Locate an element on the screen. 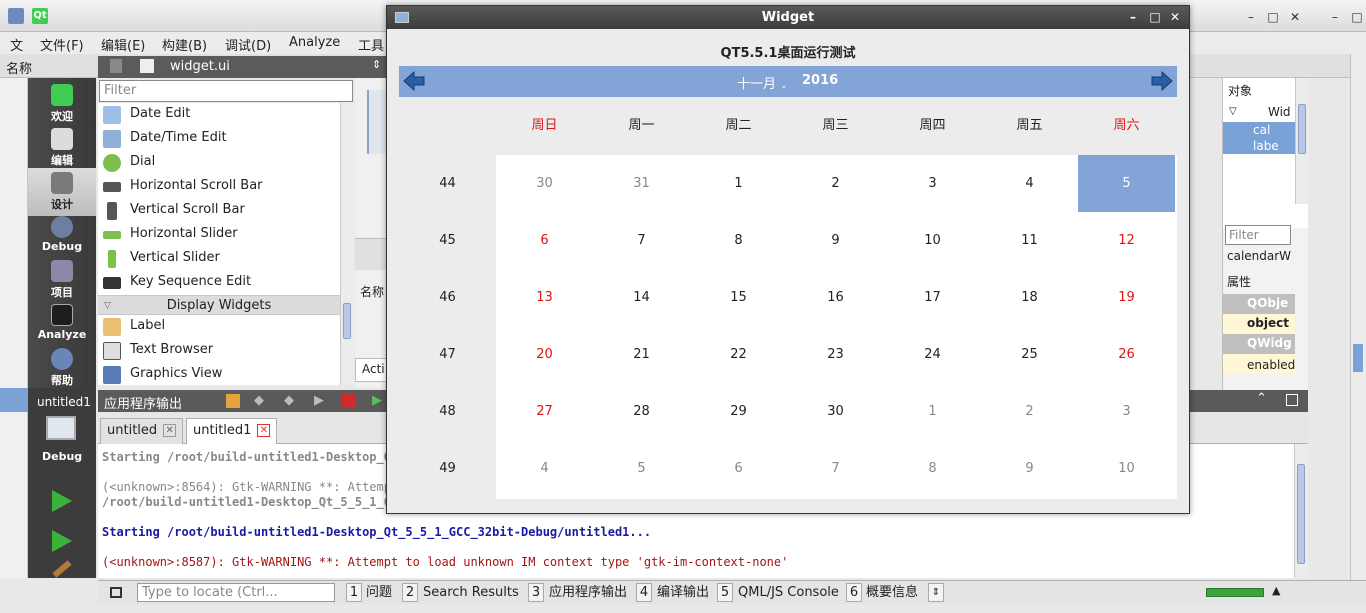 The image size is (1366, 613). day-cell: 19 is located at coordinates (1126, 297).